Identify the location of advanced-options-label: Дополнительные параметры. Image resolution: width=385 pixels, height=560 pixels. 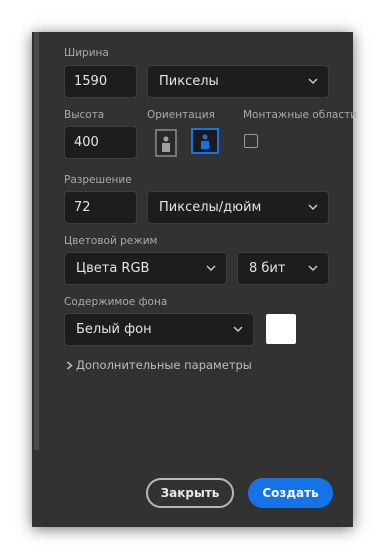
(164, 365).